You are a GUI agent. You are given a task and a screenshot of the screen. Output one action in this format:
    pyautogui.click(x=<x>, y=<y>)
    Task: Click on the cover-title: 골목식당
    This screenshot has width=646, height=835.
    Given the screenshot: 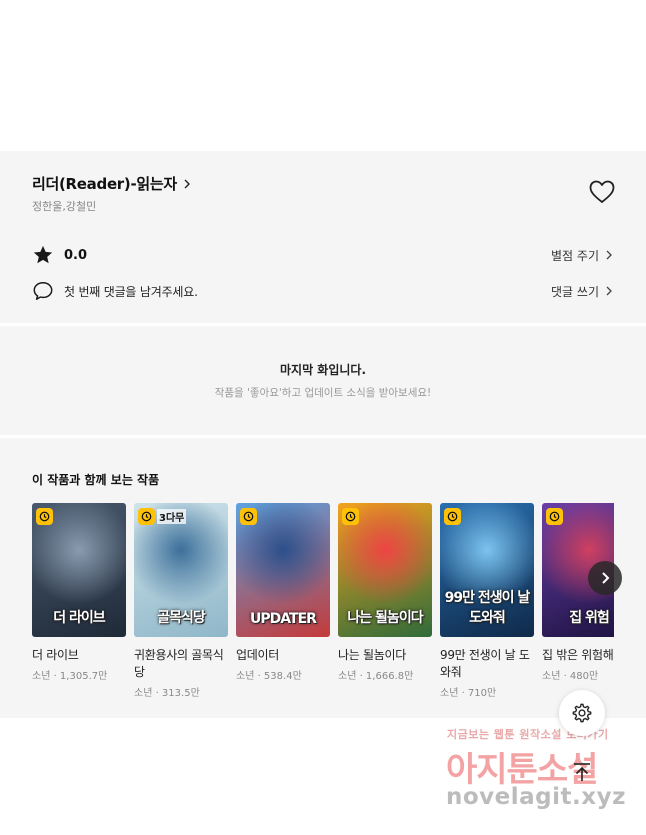 What is the action you would take?
    pyautogui.click(x=181, y=618)
    